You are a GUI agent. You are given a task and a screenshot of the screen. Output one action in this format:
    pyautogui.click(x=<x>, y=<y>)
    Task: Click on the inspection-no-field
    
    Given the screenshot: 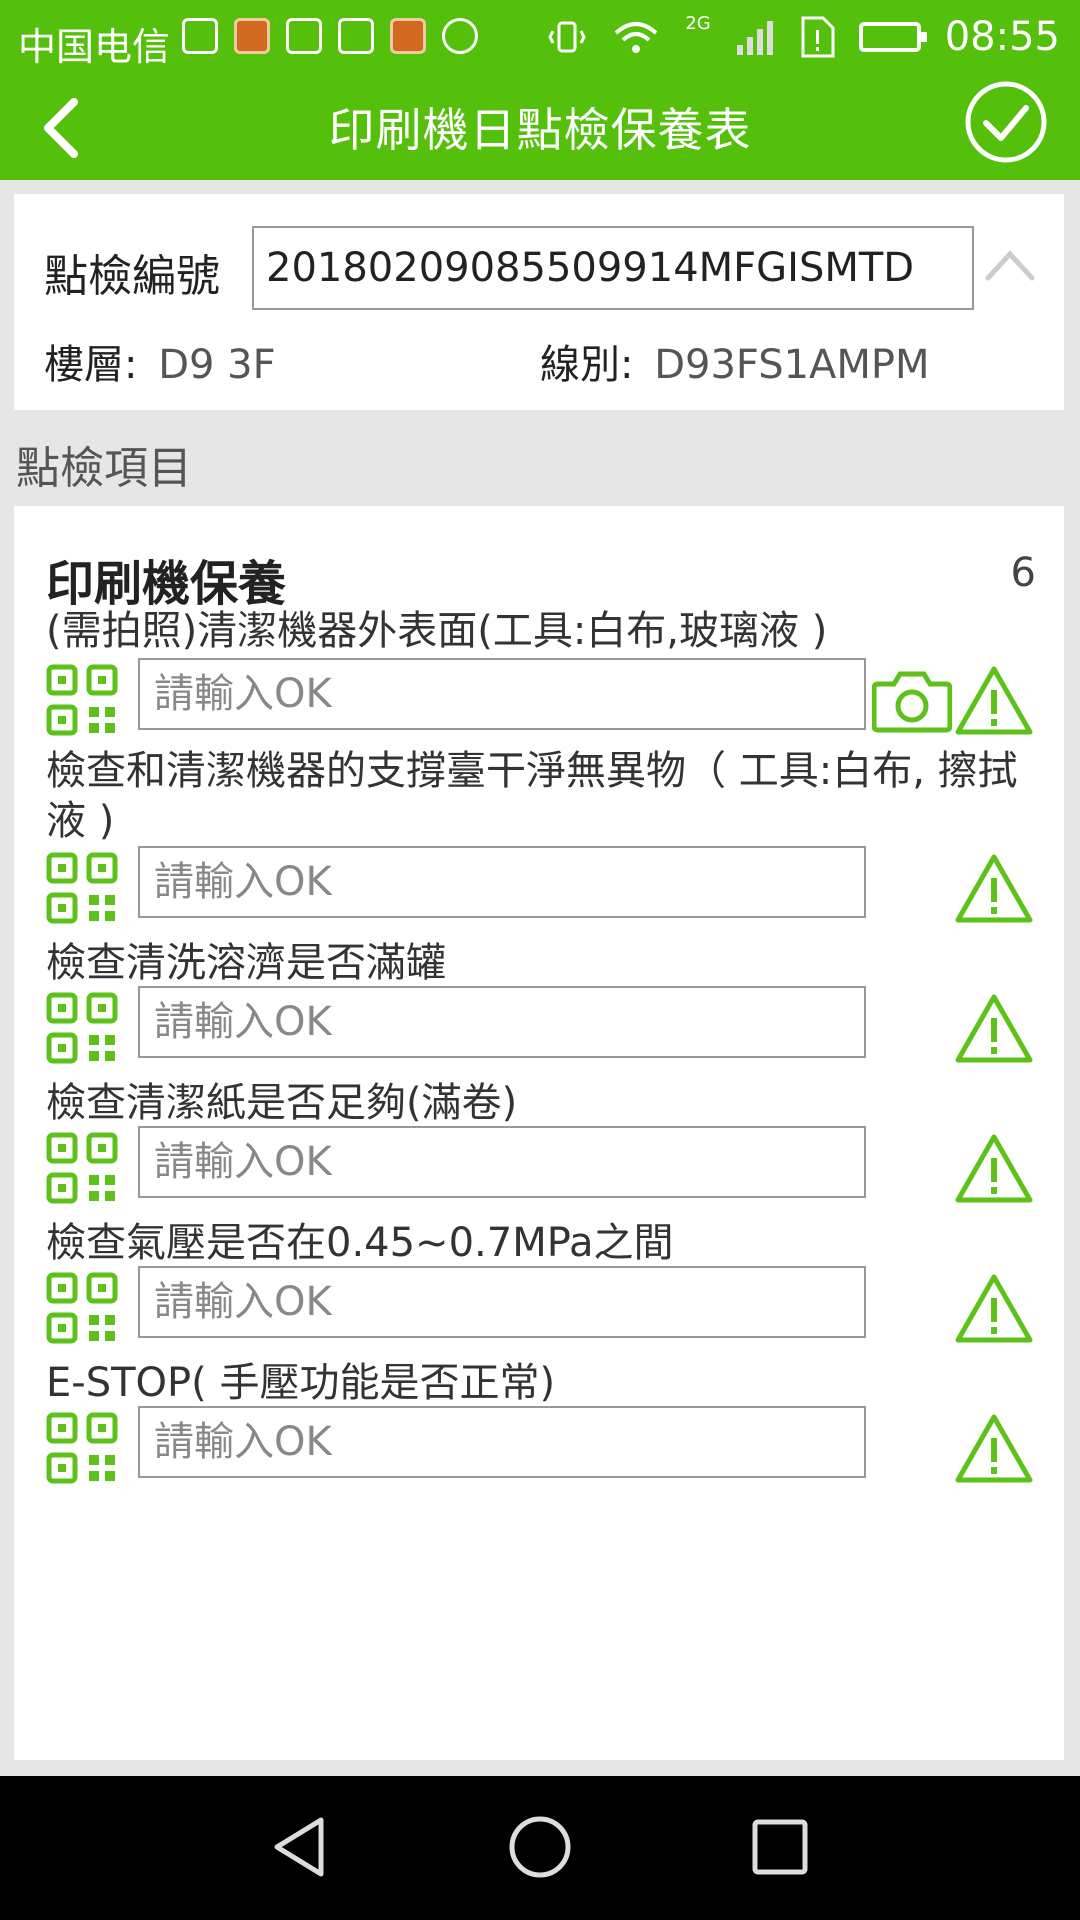 What is the action you would take?
    pyautogui.click(x=613, y=268)
    